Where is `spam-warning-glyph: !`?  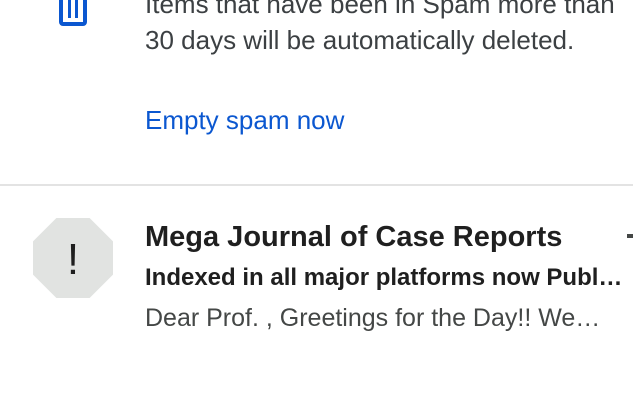
spam-warning-glyph: ! is located at coordinates (73, 259).